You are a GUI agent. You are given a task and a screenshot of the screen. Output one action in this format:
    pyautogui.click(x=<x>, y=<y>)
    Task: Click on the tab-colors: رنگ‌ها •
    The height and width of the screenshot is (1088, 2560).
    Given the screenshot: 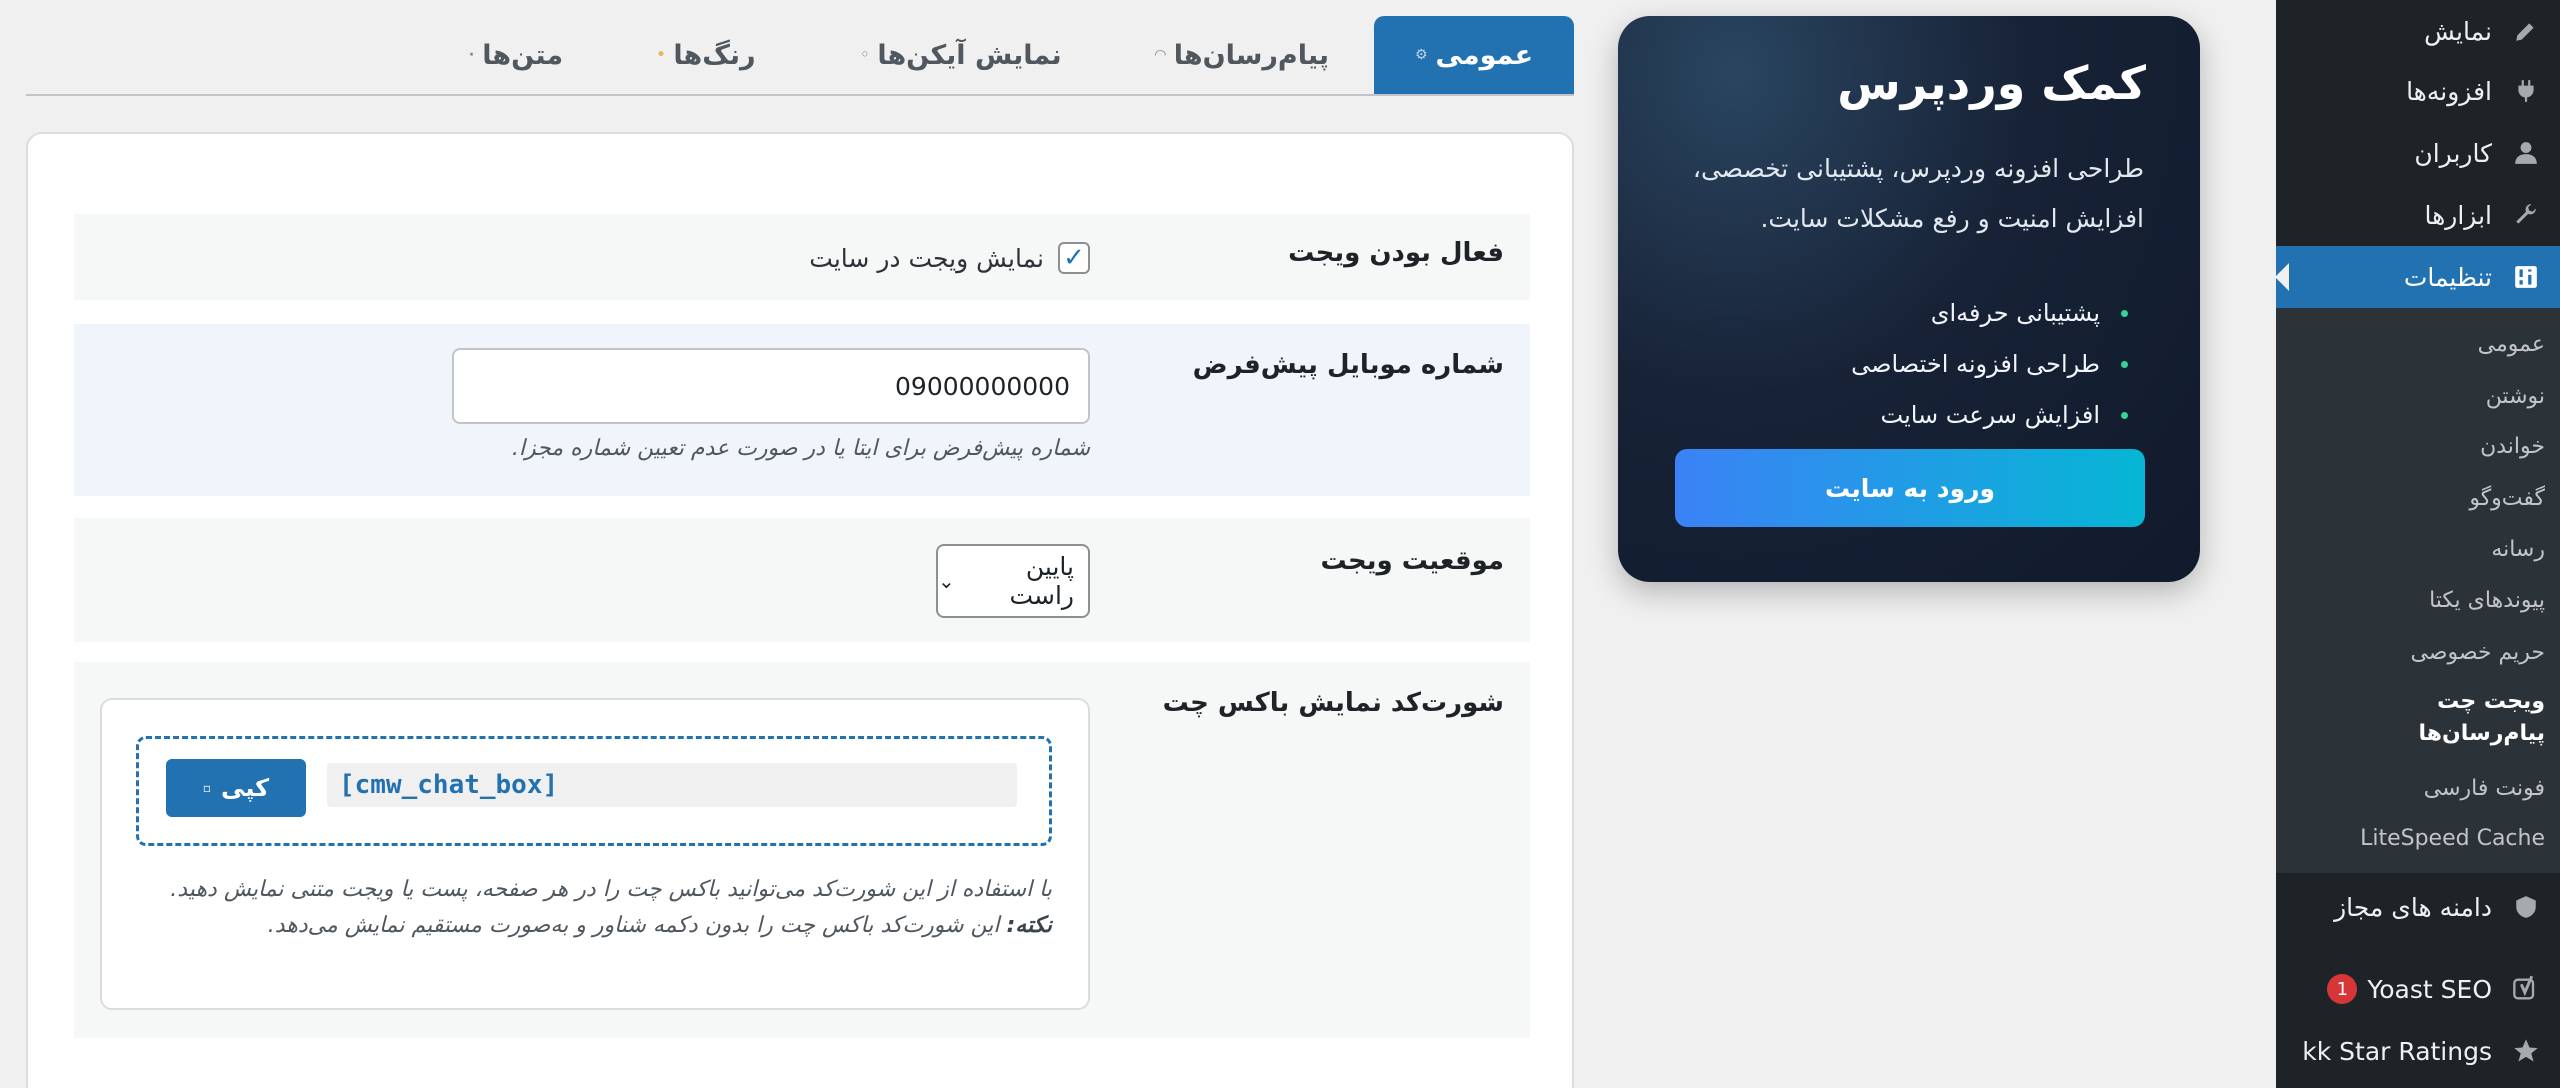 What is the action you would take?
    pyautogui.click(x=706, y=55)
    